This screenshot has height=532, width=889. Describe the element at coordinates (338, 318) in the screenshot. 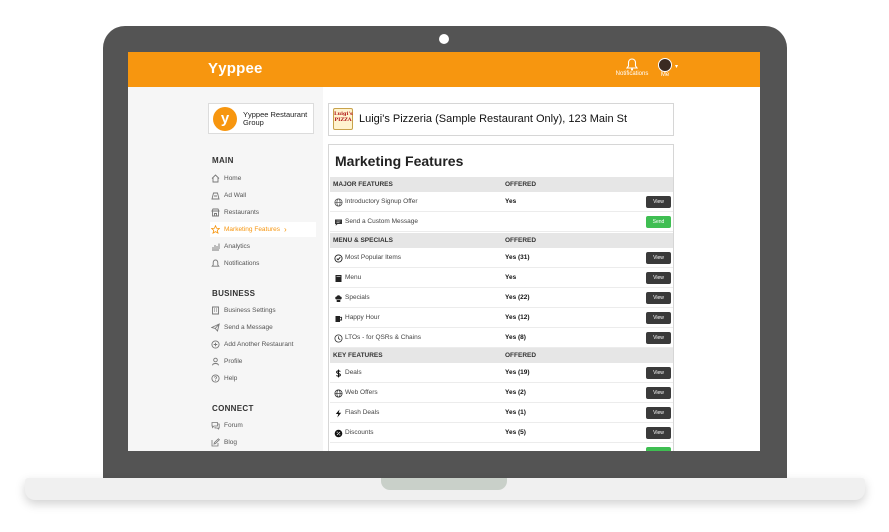

I see `beer-icon` at that location.